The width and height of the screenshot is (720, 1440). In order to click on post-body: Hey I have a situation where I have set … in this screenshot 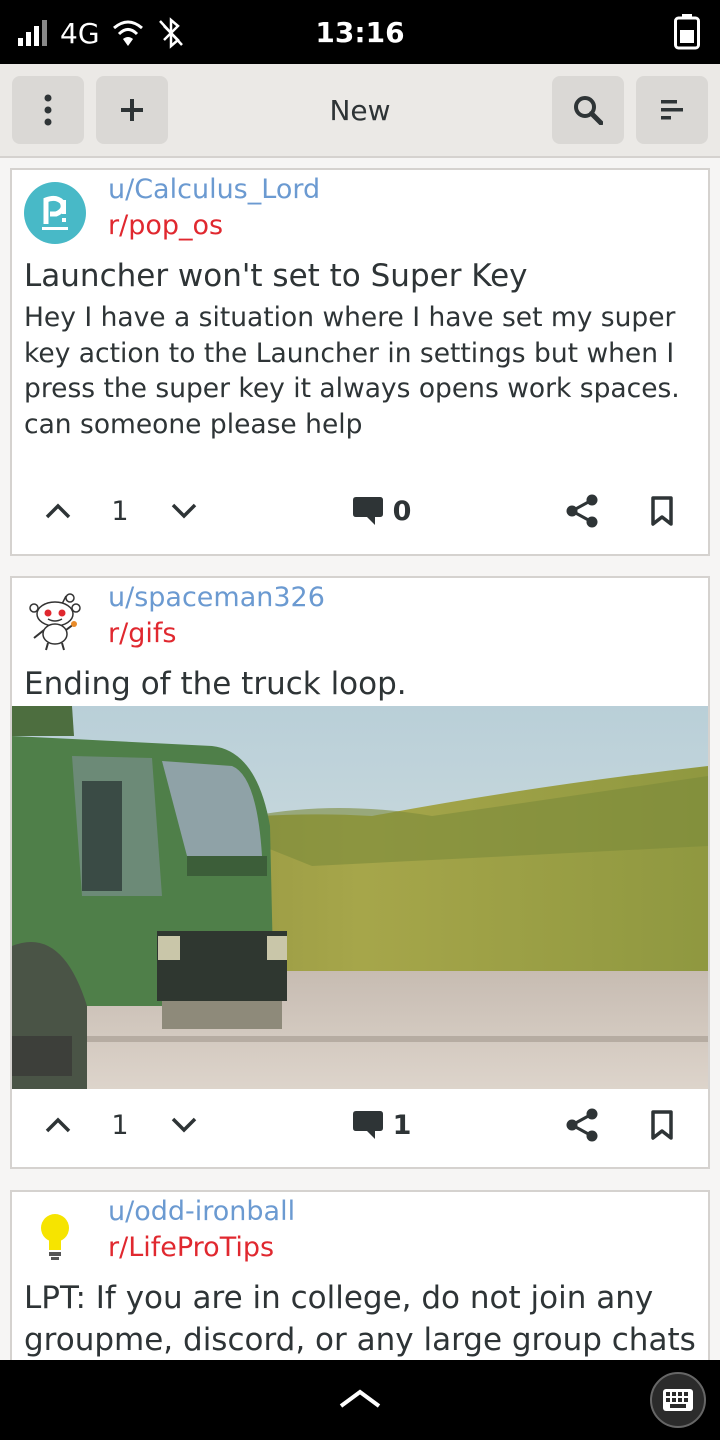, I will do `click(352, 371)`.